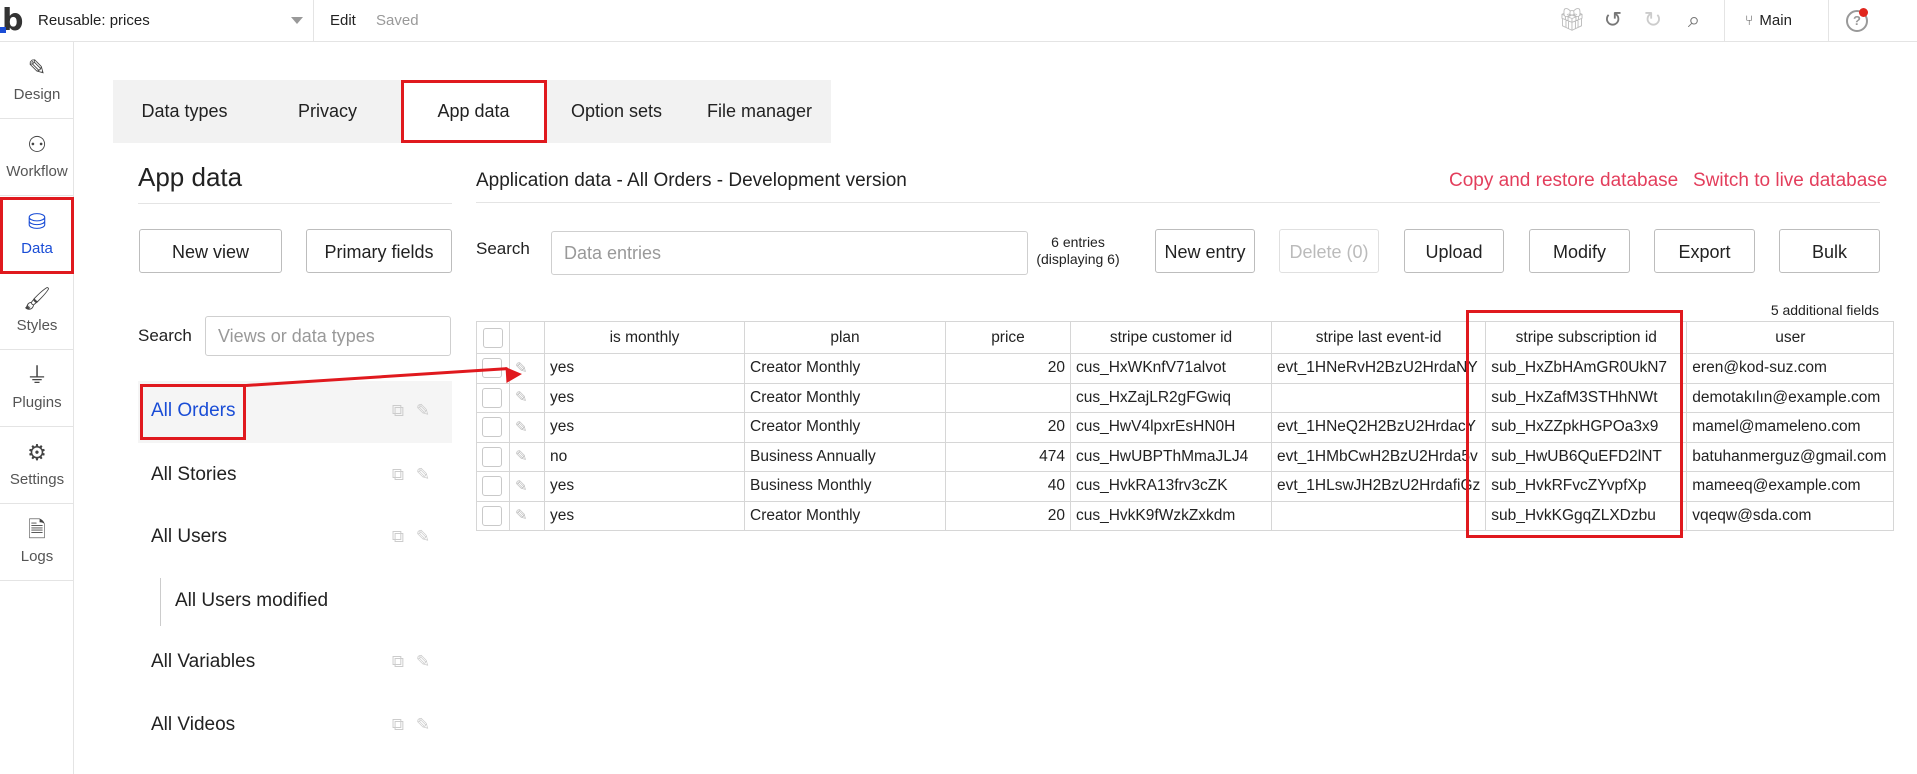 The height and width of the screenshot is (774, 1917). I want to click on gift-icon: 🎁︎, so click(1572, 21).